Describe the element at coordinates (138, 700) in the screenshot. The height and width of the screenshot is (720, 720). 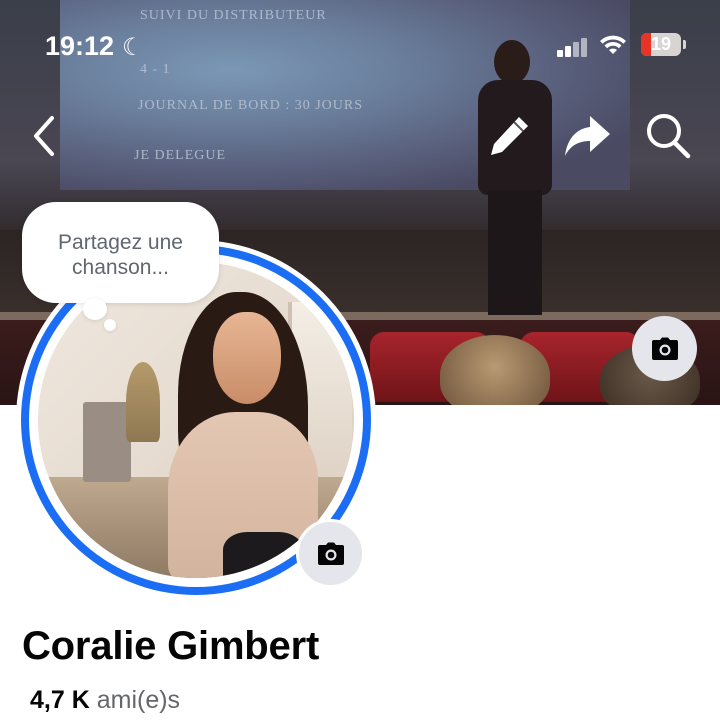
I see `friends-label: ami(e)s` at that location.